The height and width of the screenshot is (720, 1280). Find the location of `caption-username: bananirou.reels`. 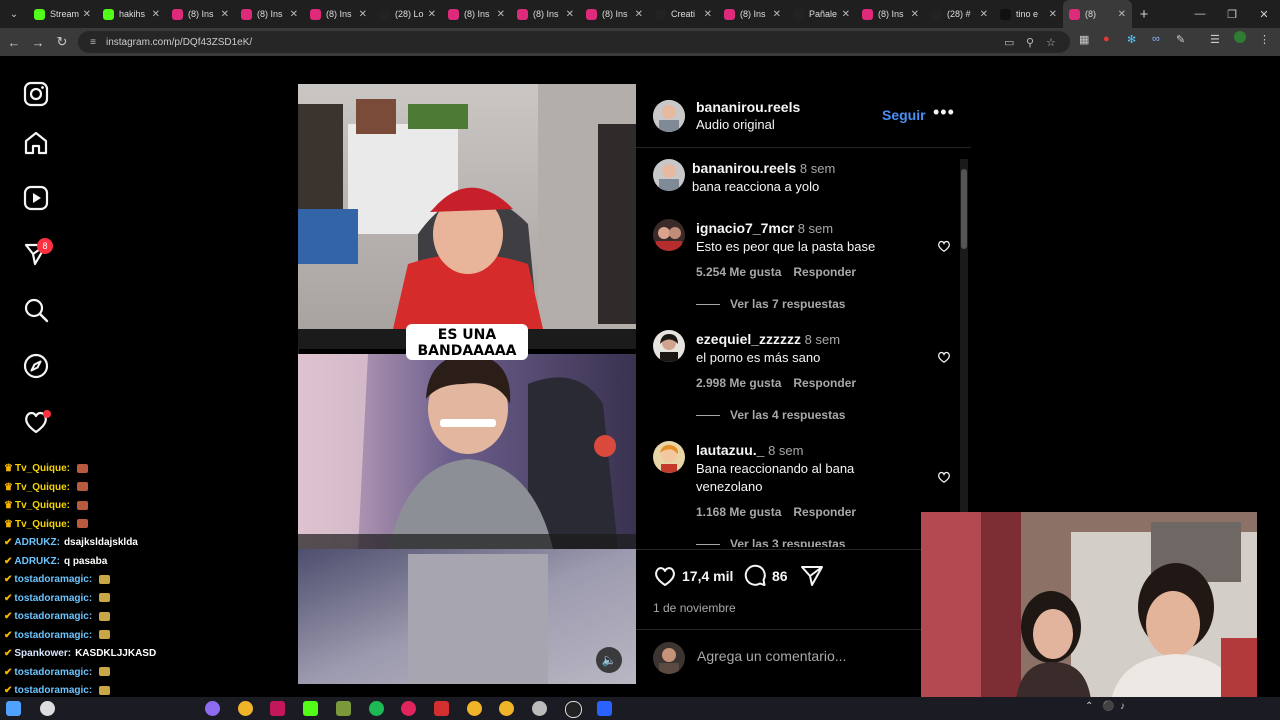

caption-username: bananirou.reels is located at coordinates (744, 168).